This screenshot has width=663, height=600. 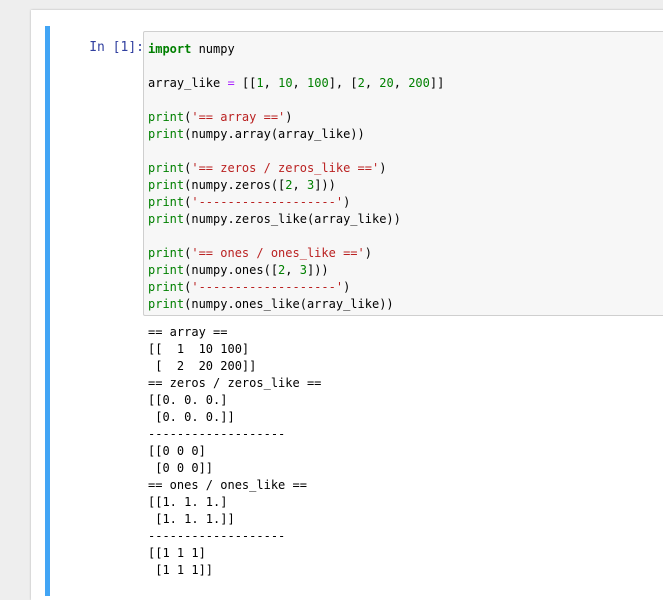 I want to click on output-line: [0 0 0]], so click(x=181, y=468).